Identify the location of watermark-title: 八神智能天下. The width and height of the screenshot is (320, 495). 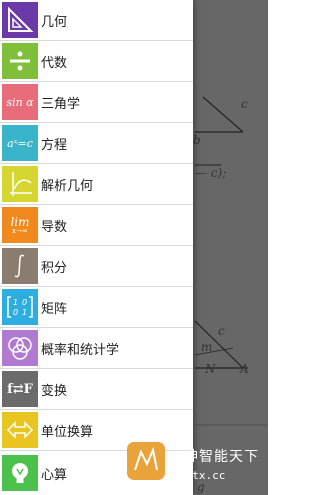
(214, 457).